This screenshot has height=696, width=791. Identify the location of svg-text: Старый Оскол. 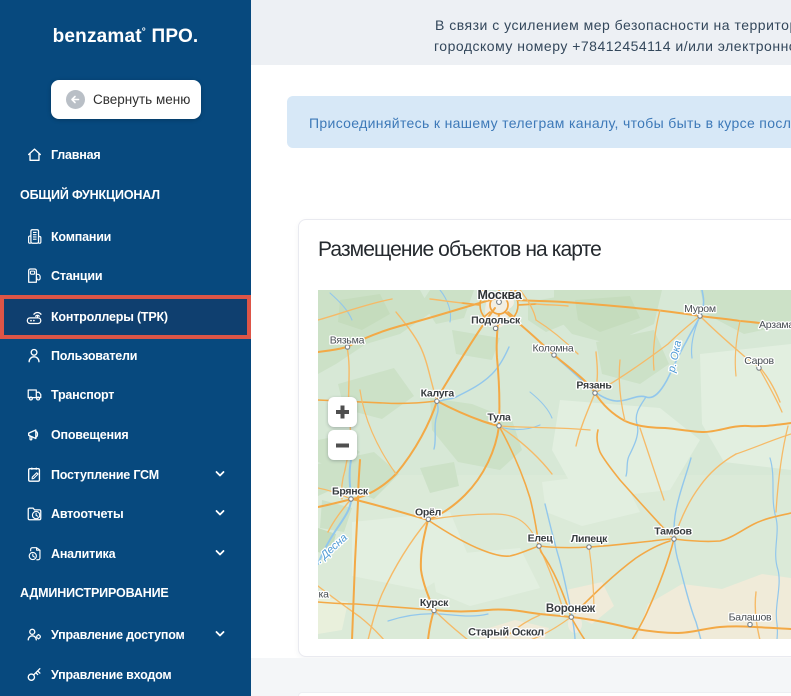
(506, 633).